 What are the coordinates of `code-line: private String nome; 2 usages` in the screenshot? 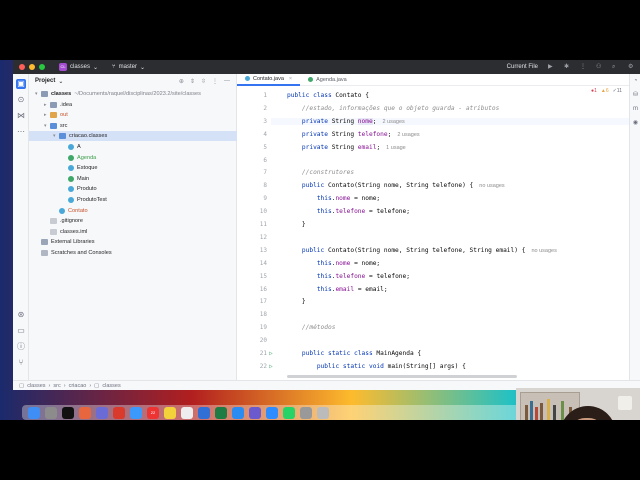 It's located at (451, 121).